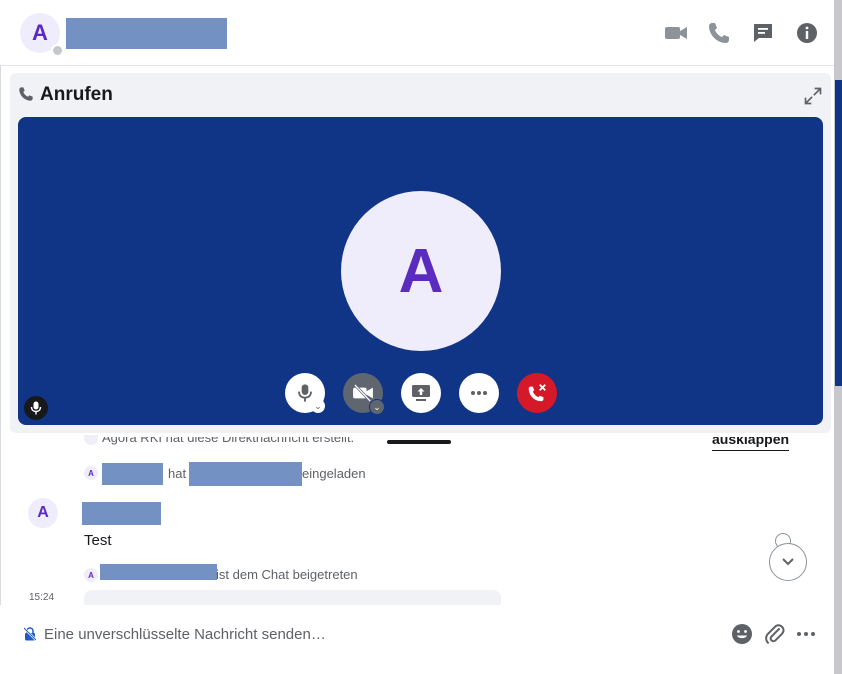  I want to click on voice-call-icon, so click(719, 33).